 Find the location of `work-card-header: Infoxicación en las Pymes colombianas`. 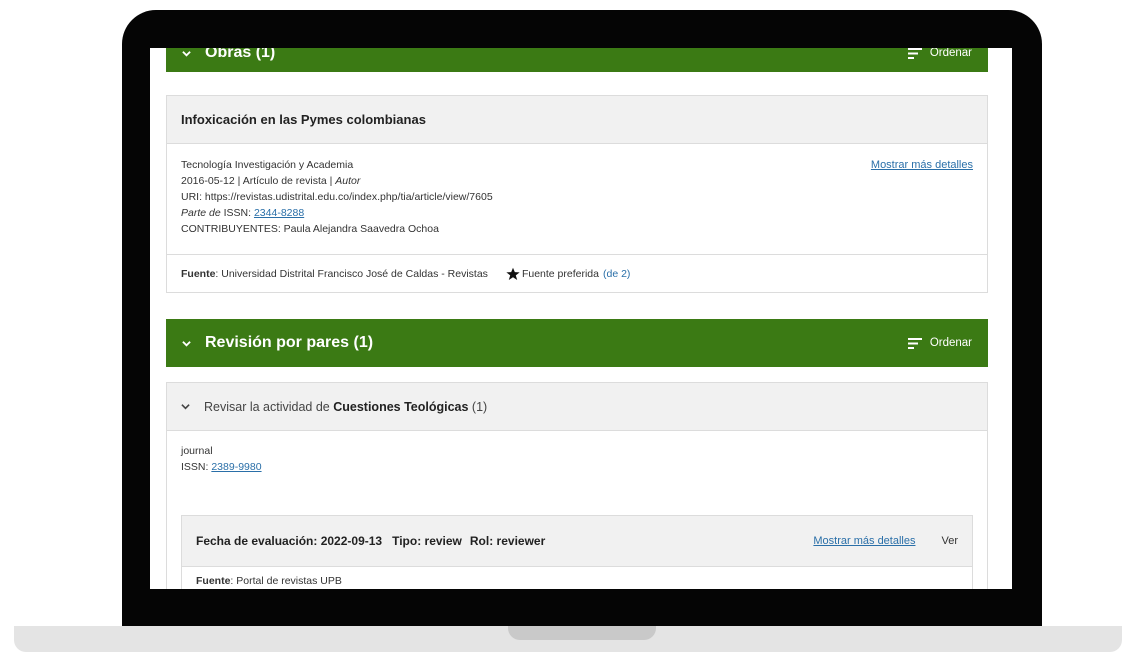

work-card-header: Infoxicación en las Pymes colombianas is located at coordinates (577, 120).